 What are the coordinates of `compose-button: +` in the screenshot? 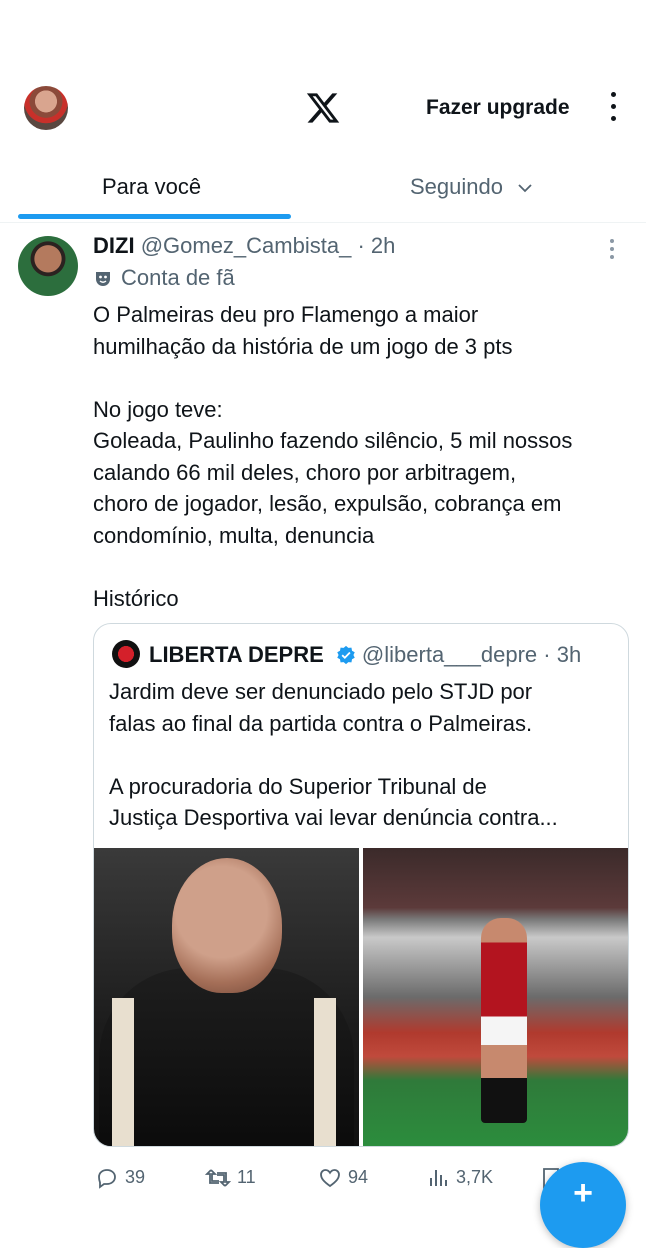 It's located at (583, 1205).